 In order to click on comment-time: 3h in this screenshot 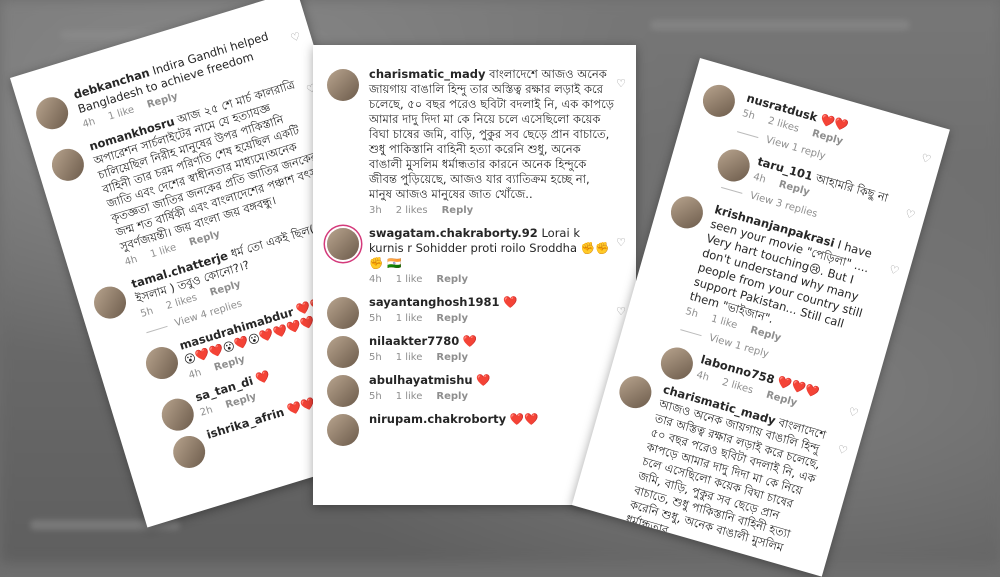, I will do `click(375, 210)`.